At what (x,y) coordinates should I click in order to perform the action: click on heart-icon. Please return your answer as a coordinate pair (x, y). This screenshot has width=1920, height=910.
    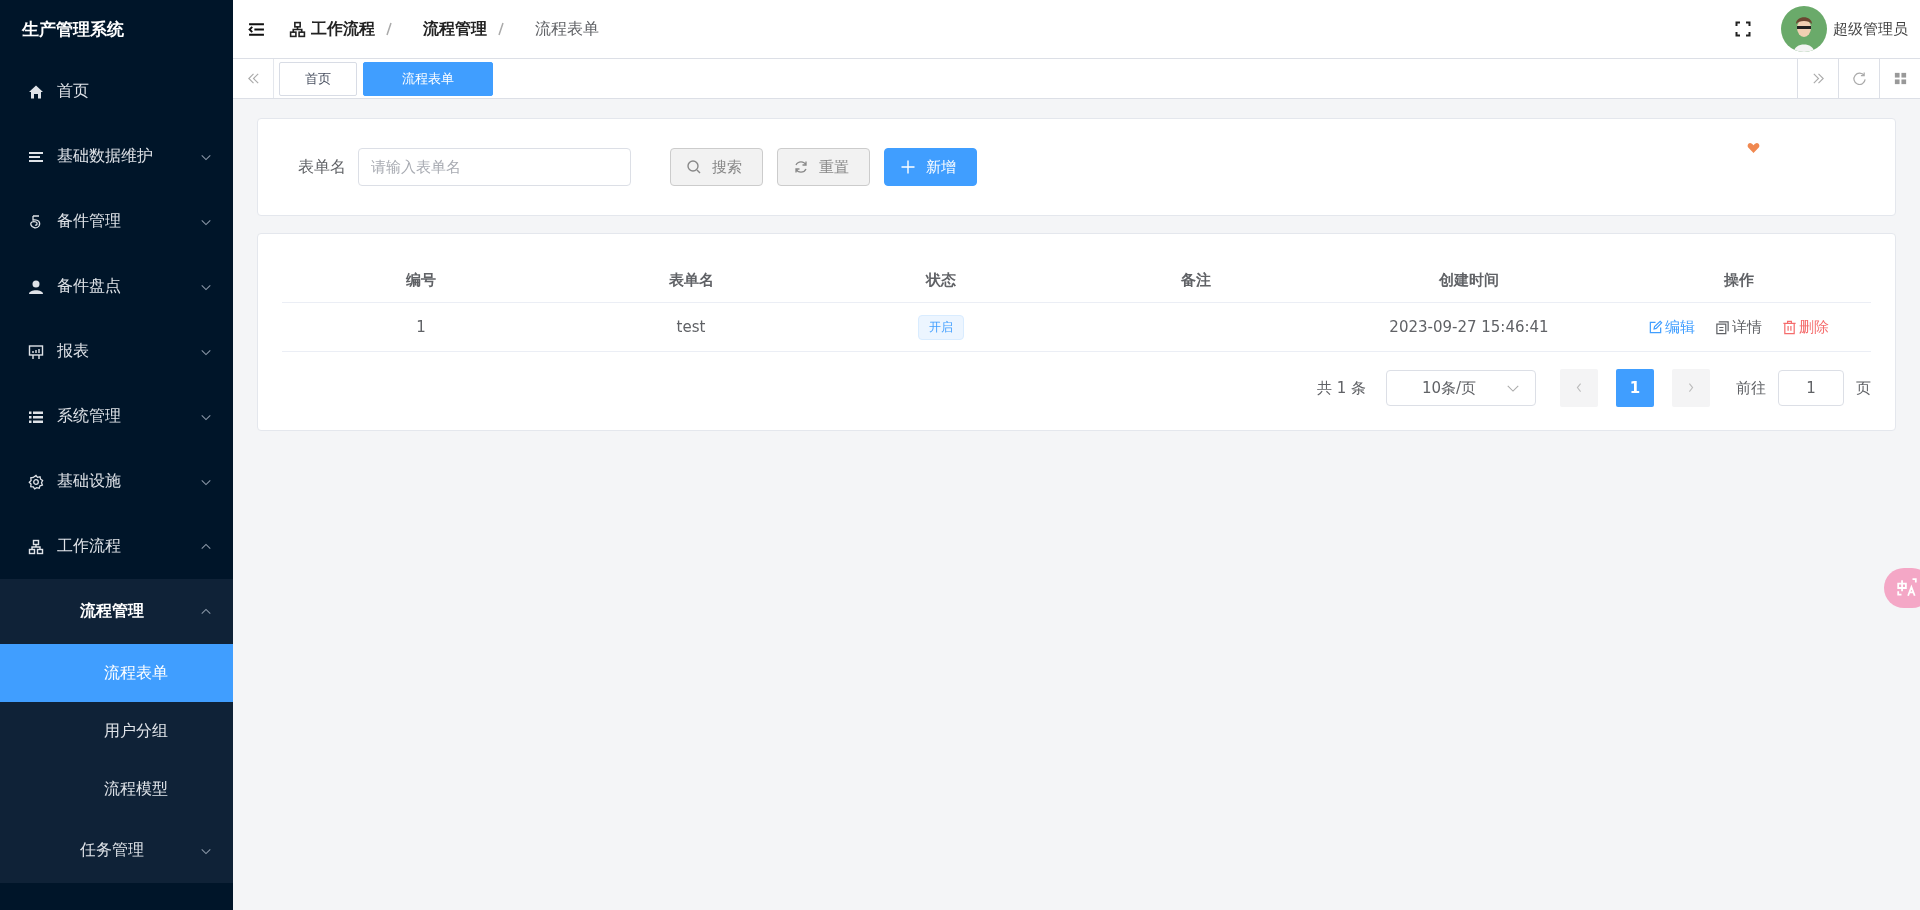
    Looking at the image, I should click on (1753, 148).